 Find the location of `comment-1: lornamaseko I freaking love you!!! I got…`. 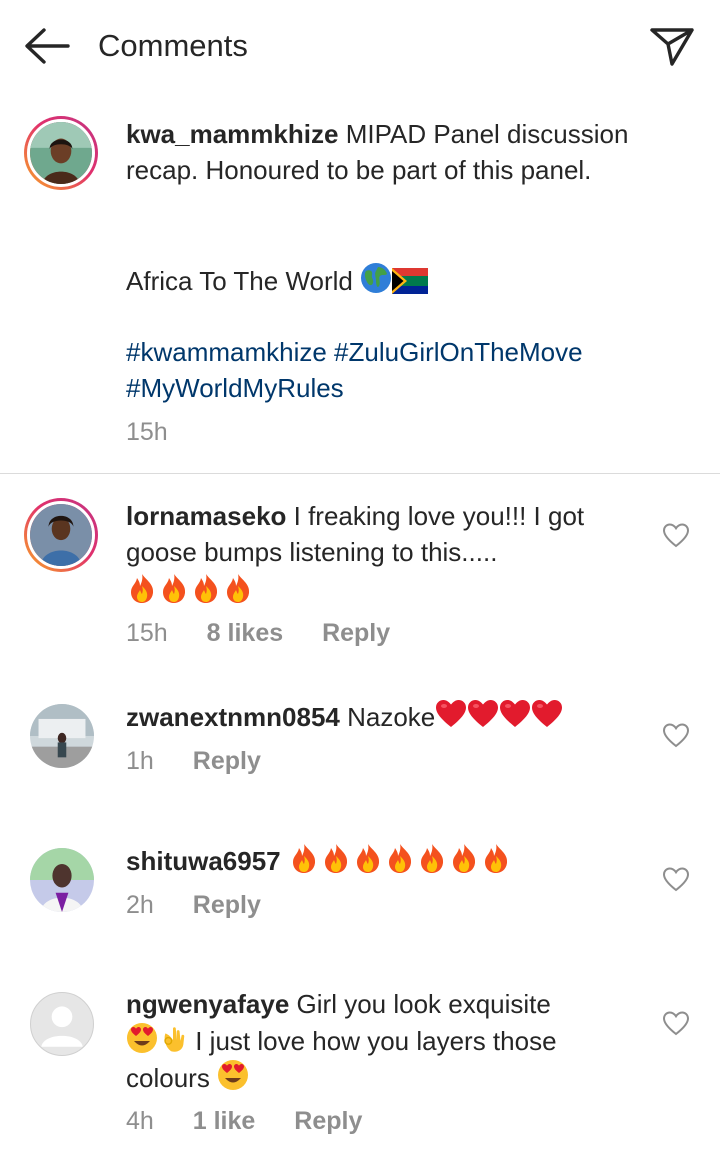

comment-1: lornamaseko I freaking love you!!! I got… is located at coordinates (386, 553).